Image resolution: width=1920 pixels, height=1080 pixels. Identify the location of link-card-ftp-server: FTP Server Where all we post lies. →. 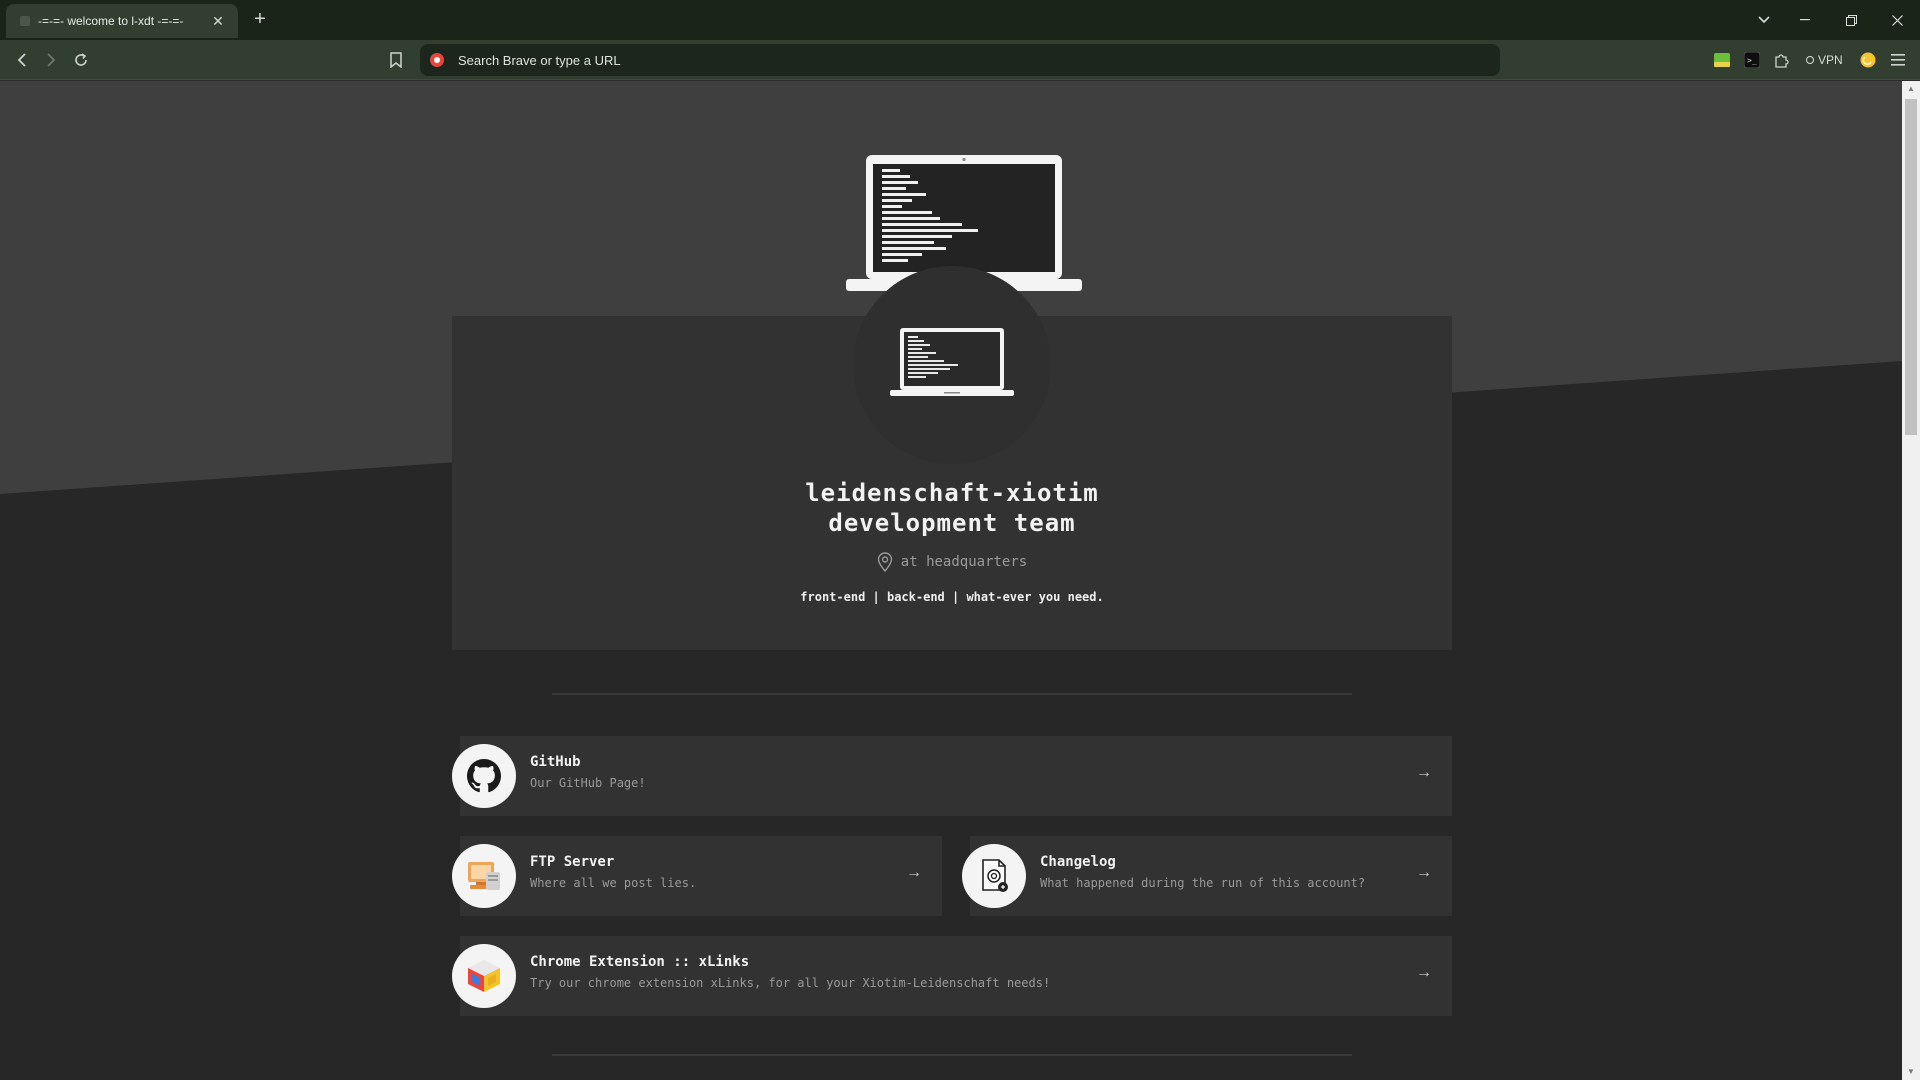
(697, 876).